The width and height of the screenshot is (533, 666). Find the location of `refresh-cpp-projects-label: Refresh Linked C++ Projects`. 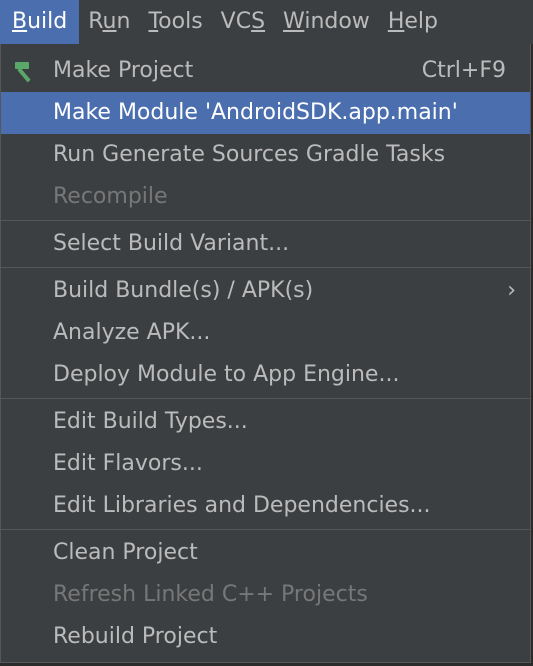

refresh-cpp-projects-label: Refresh Linked C++ Projects is located at coordinates (210, 594).